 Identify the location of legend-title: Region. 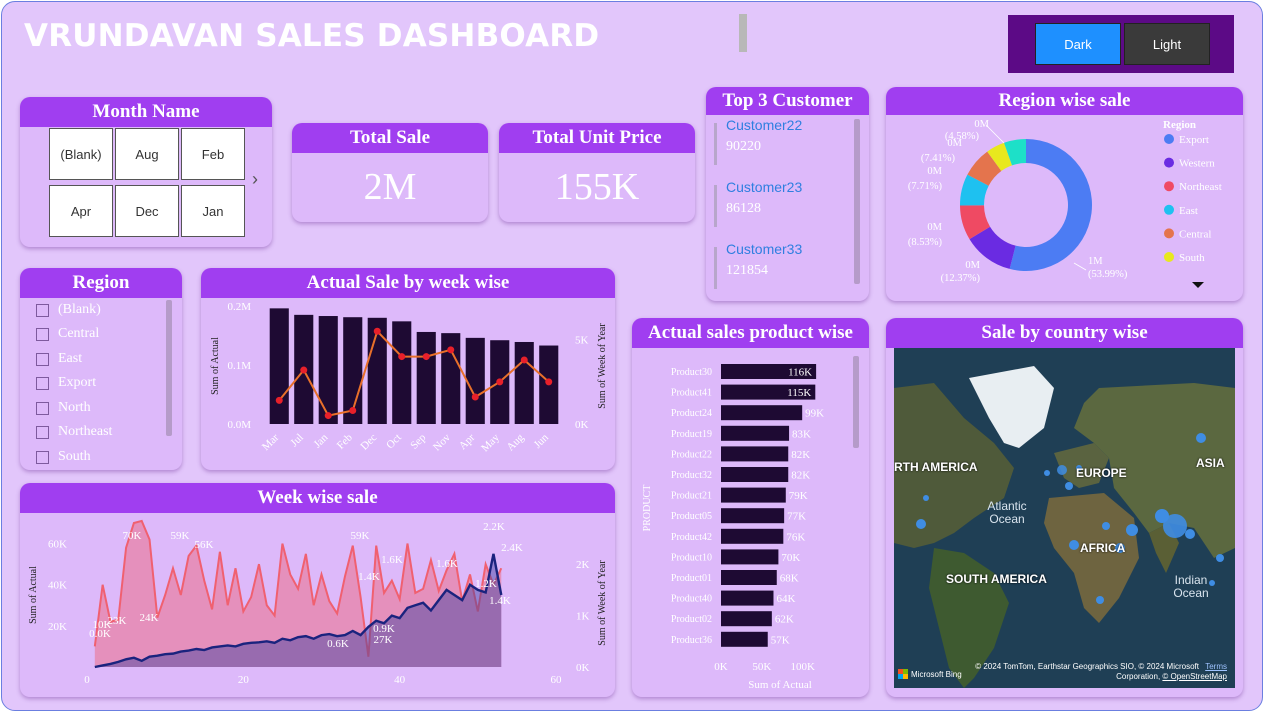
(1179, 125).